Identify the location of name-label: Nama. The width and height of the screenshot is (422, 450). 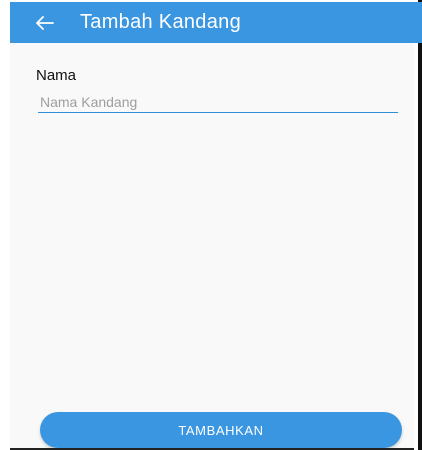
(56, 75).